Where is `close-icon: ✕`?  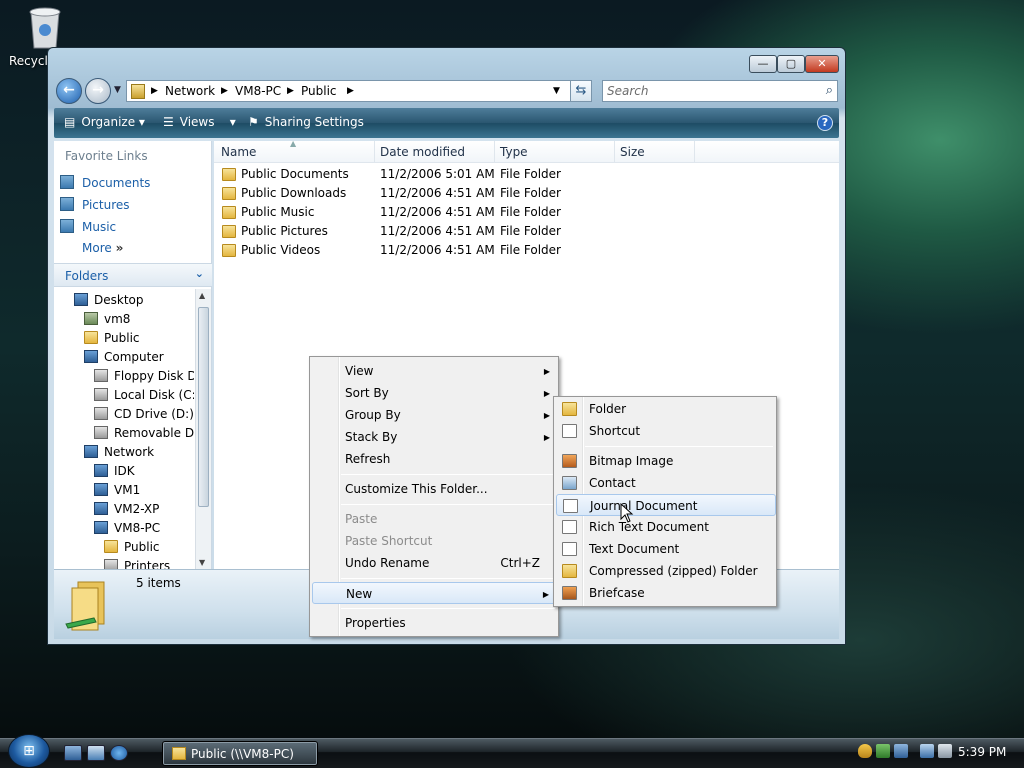 close-icon: ✕ is located at coordinates (822, 63).